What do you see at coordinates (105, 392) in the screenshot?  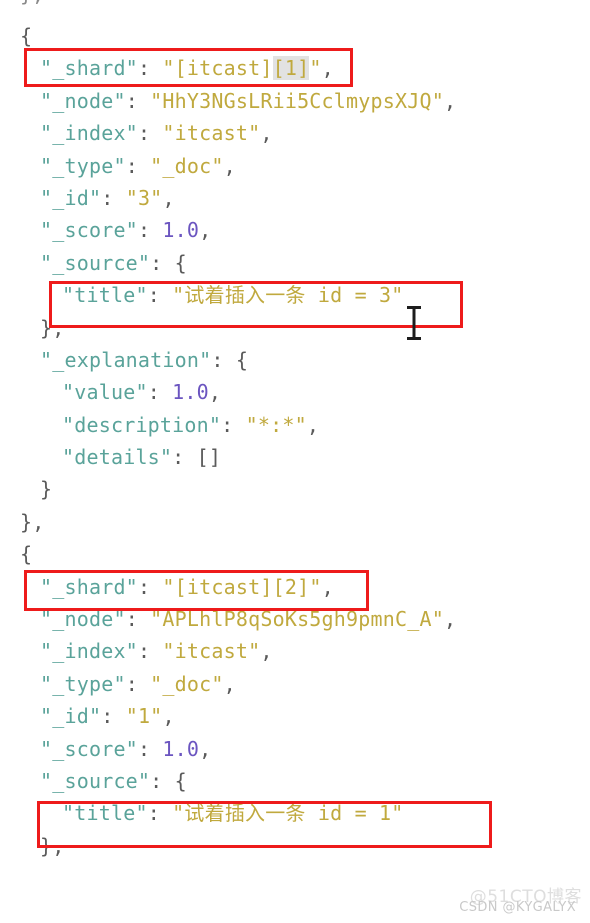 I see `code-token: "value"` at bounding box center [105, 392].